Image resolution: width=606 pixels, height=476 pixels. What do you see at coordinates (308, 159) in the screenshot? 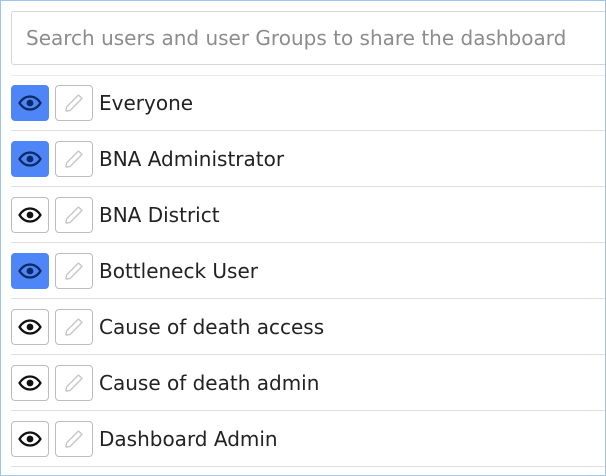
I see `list-item: BNA Administrator` at bounding box center [308, 159].